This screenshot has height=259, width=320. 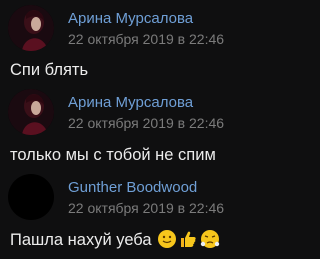 I want to click on face-with-steam-icon, so click(x=210, y=241).